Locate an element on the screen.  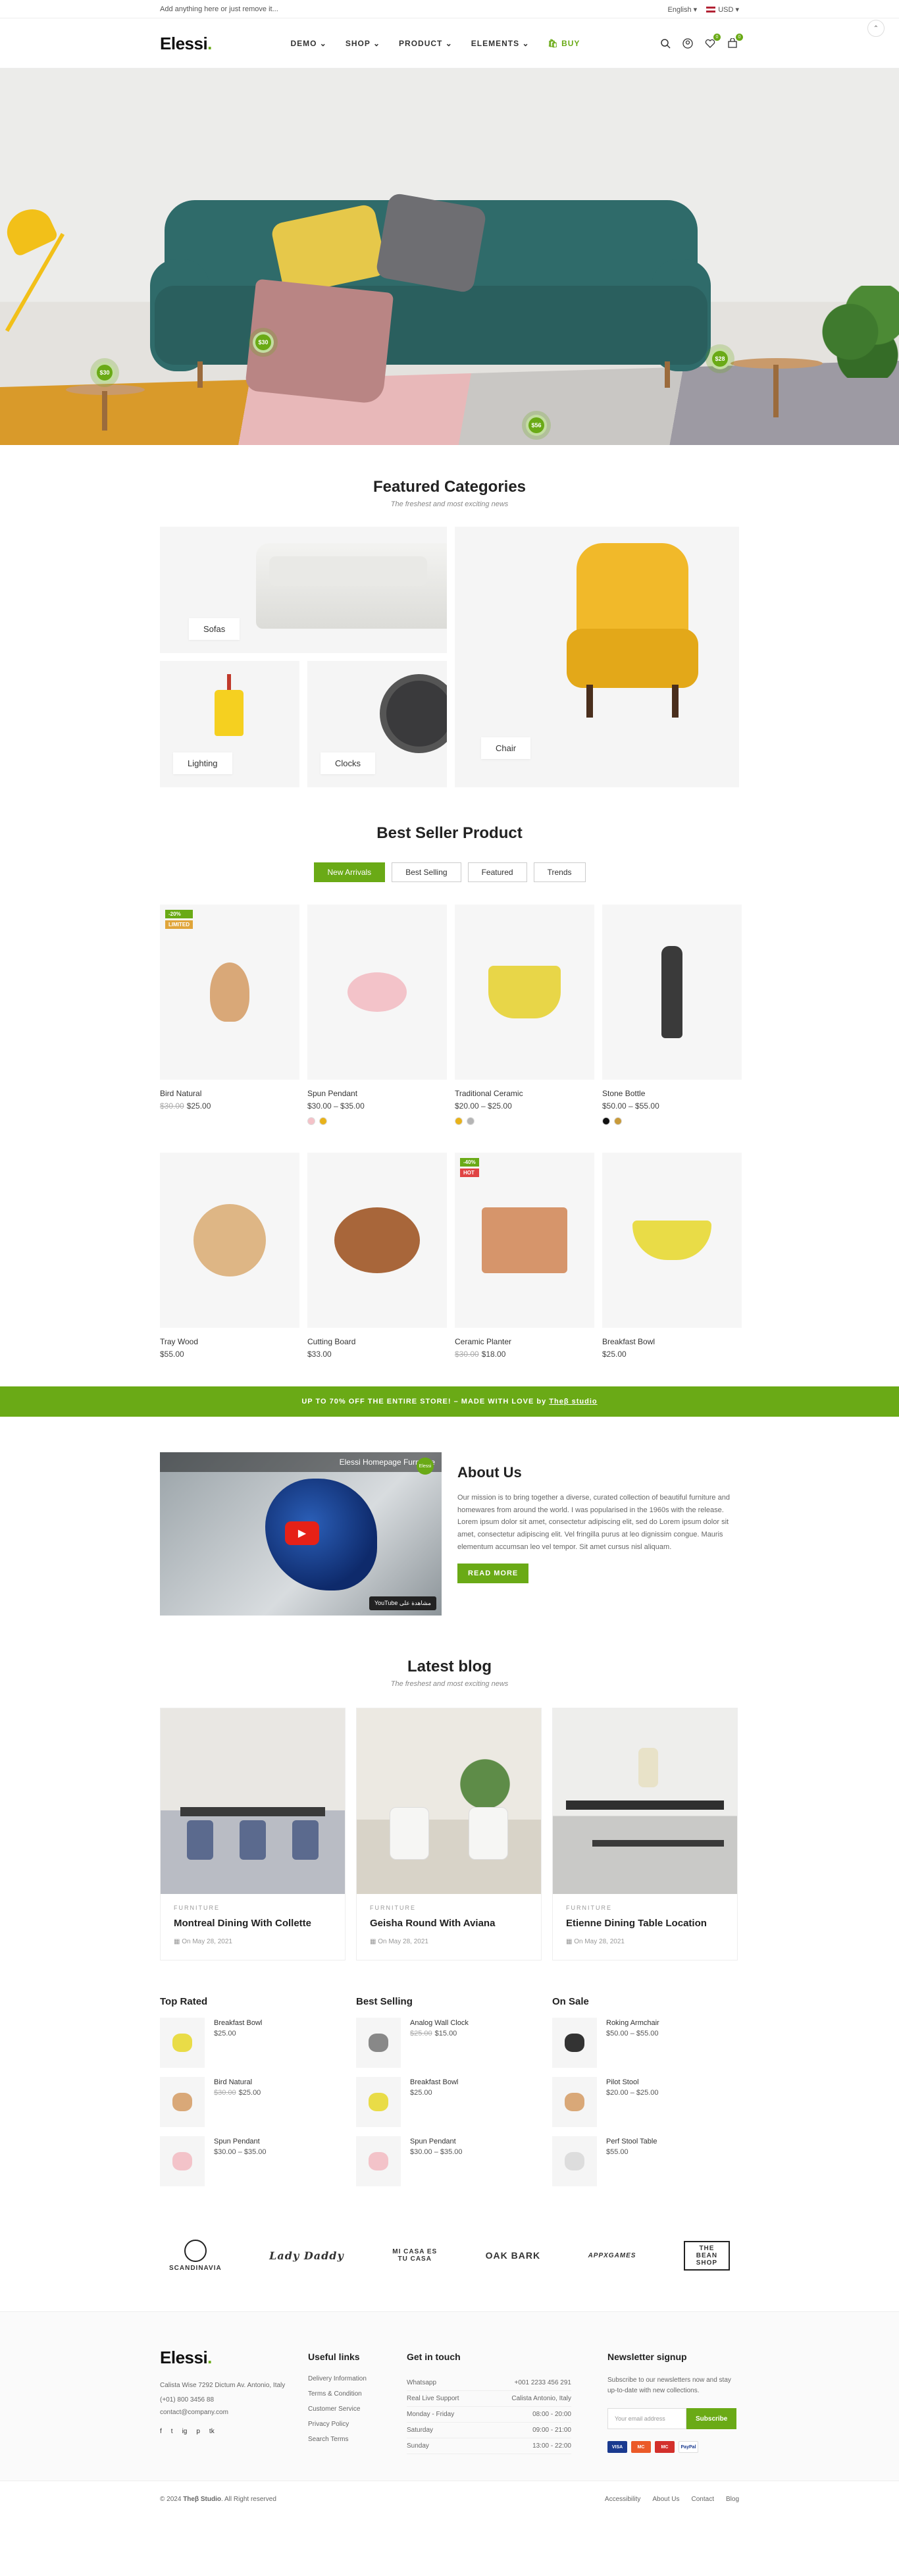
nav-shop: SHOP ⌄ is located at coordinates (363, 44).